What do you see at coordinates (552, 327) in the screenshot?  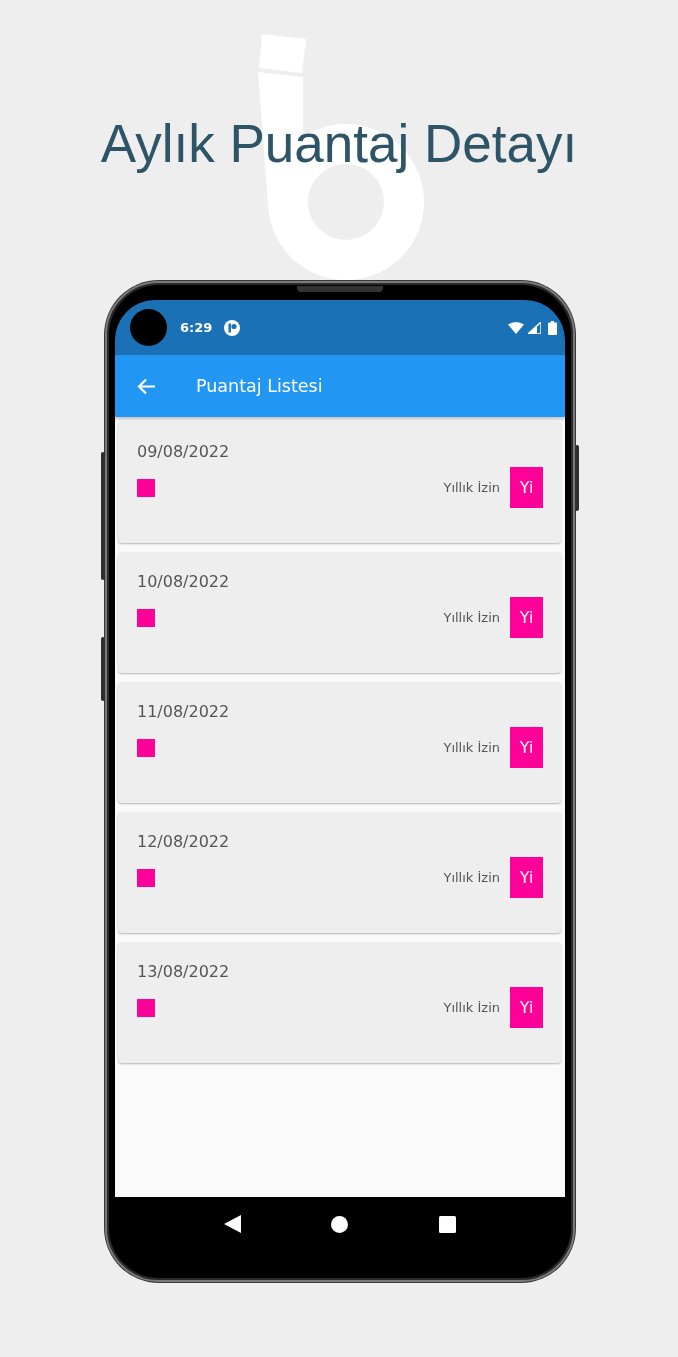 I see `battery-icon` at bounding box center [552, 327].